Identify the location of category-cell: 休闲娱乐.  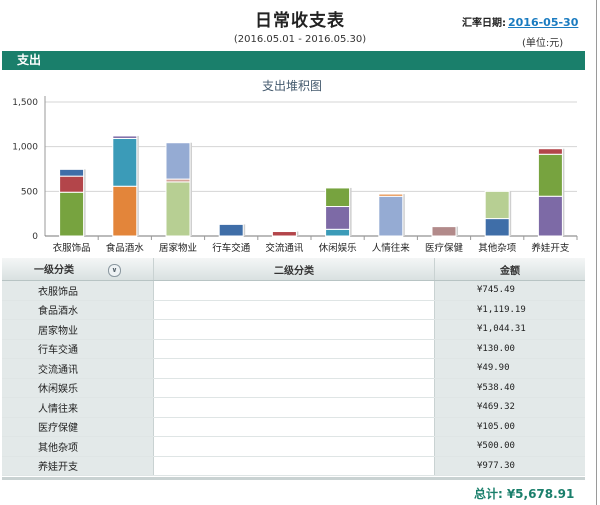
(78, 388).